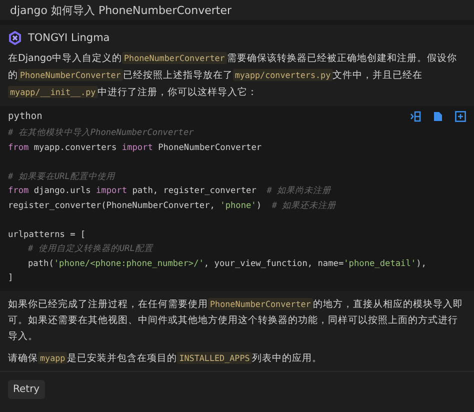  What do you see at coordinates (90, 249) in the screenshot?
I see `code-line: # 使用自定义转换器的URL配置` at bounding box center [90, 249].